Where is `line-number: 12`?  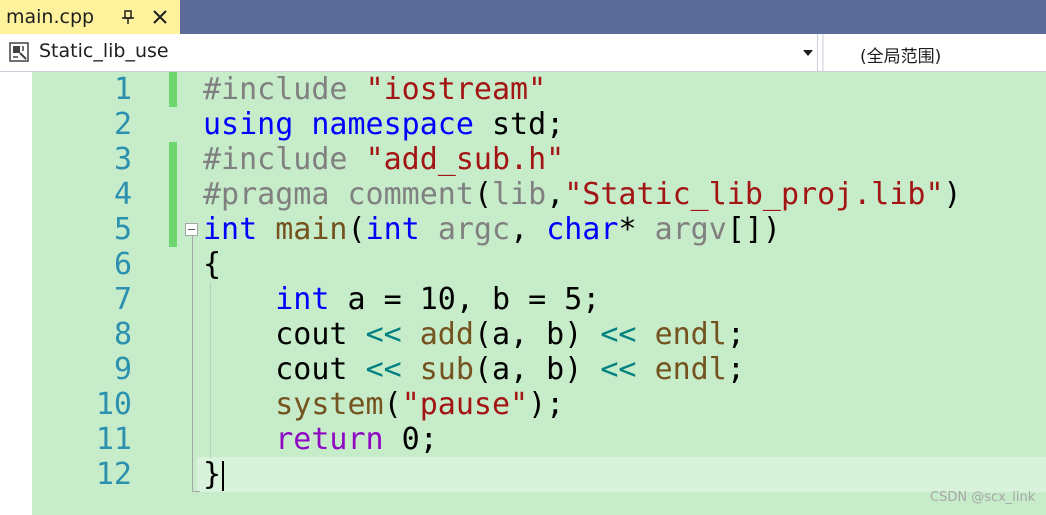
line-number: 12 is located at coordinates (113, 474).